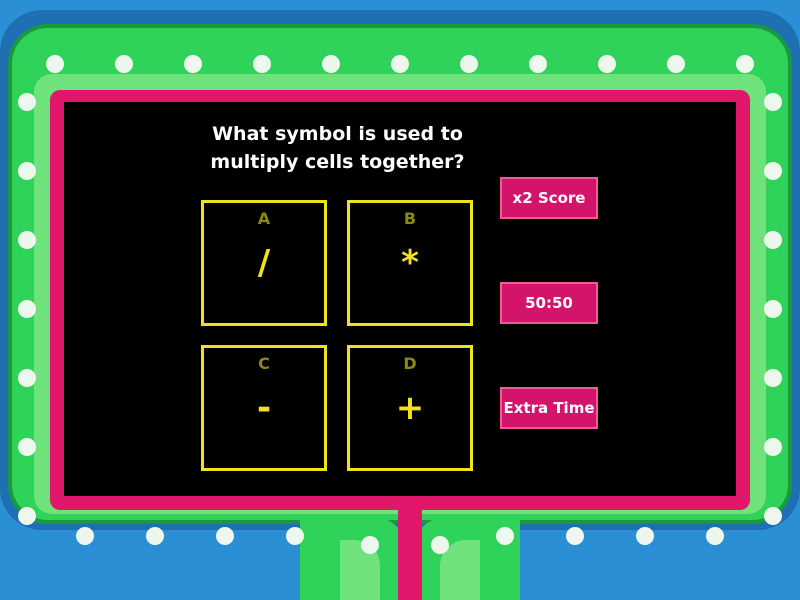 This screenshot has height=600, width=800. Describe the element at coordinates (410, 553) in the screenshot. I see `stand-pink` at that location.